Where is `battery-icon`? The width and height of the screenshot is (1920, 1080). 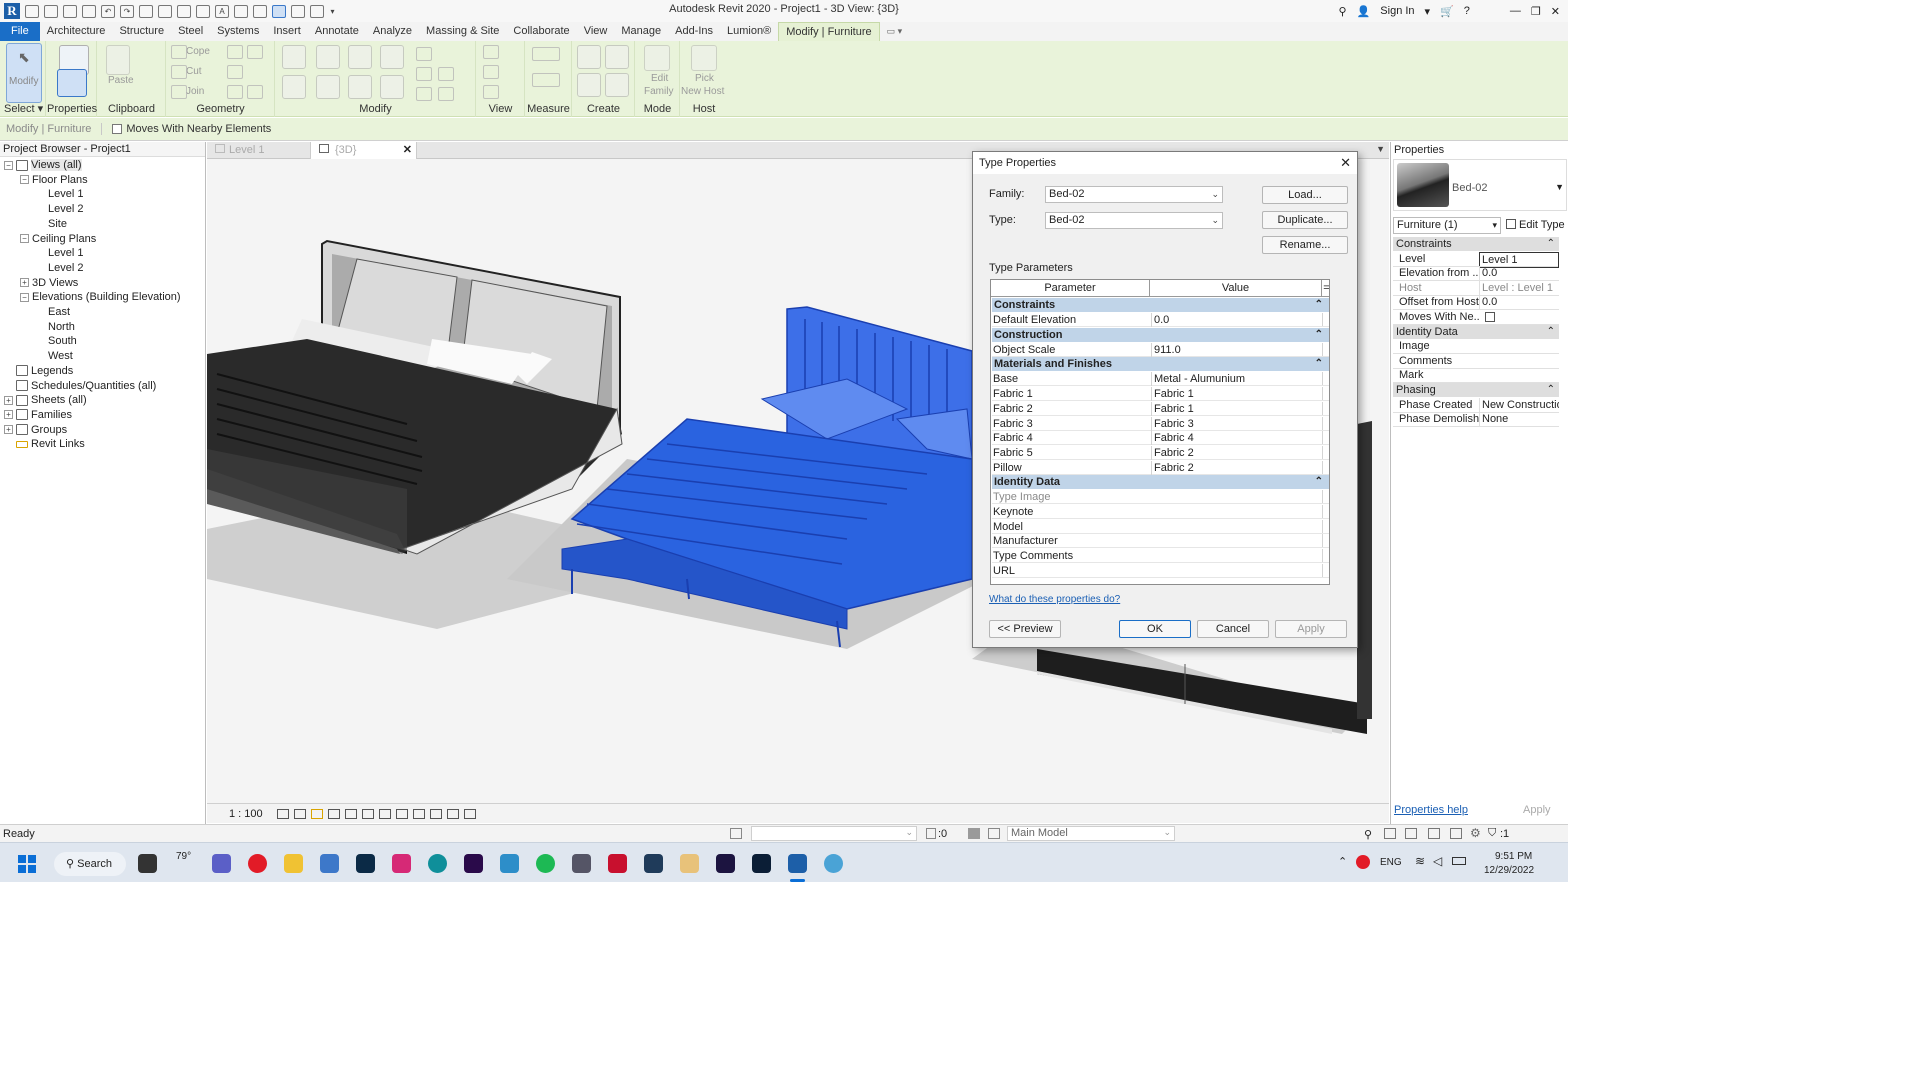 battery-icon is located at coordinates (1459, 861).